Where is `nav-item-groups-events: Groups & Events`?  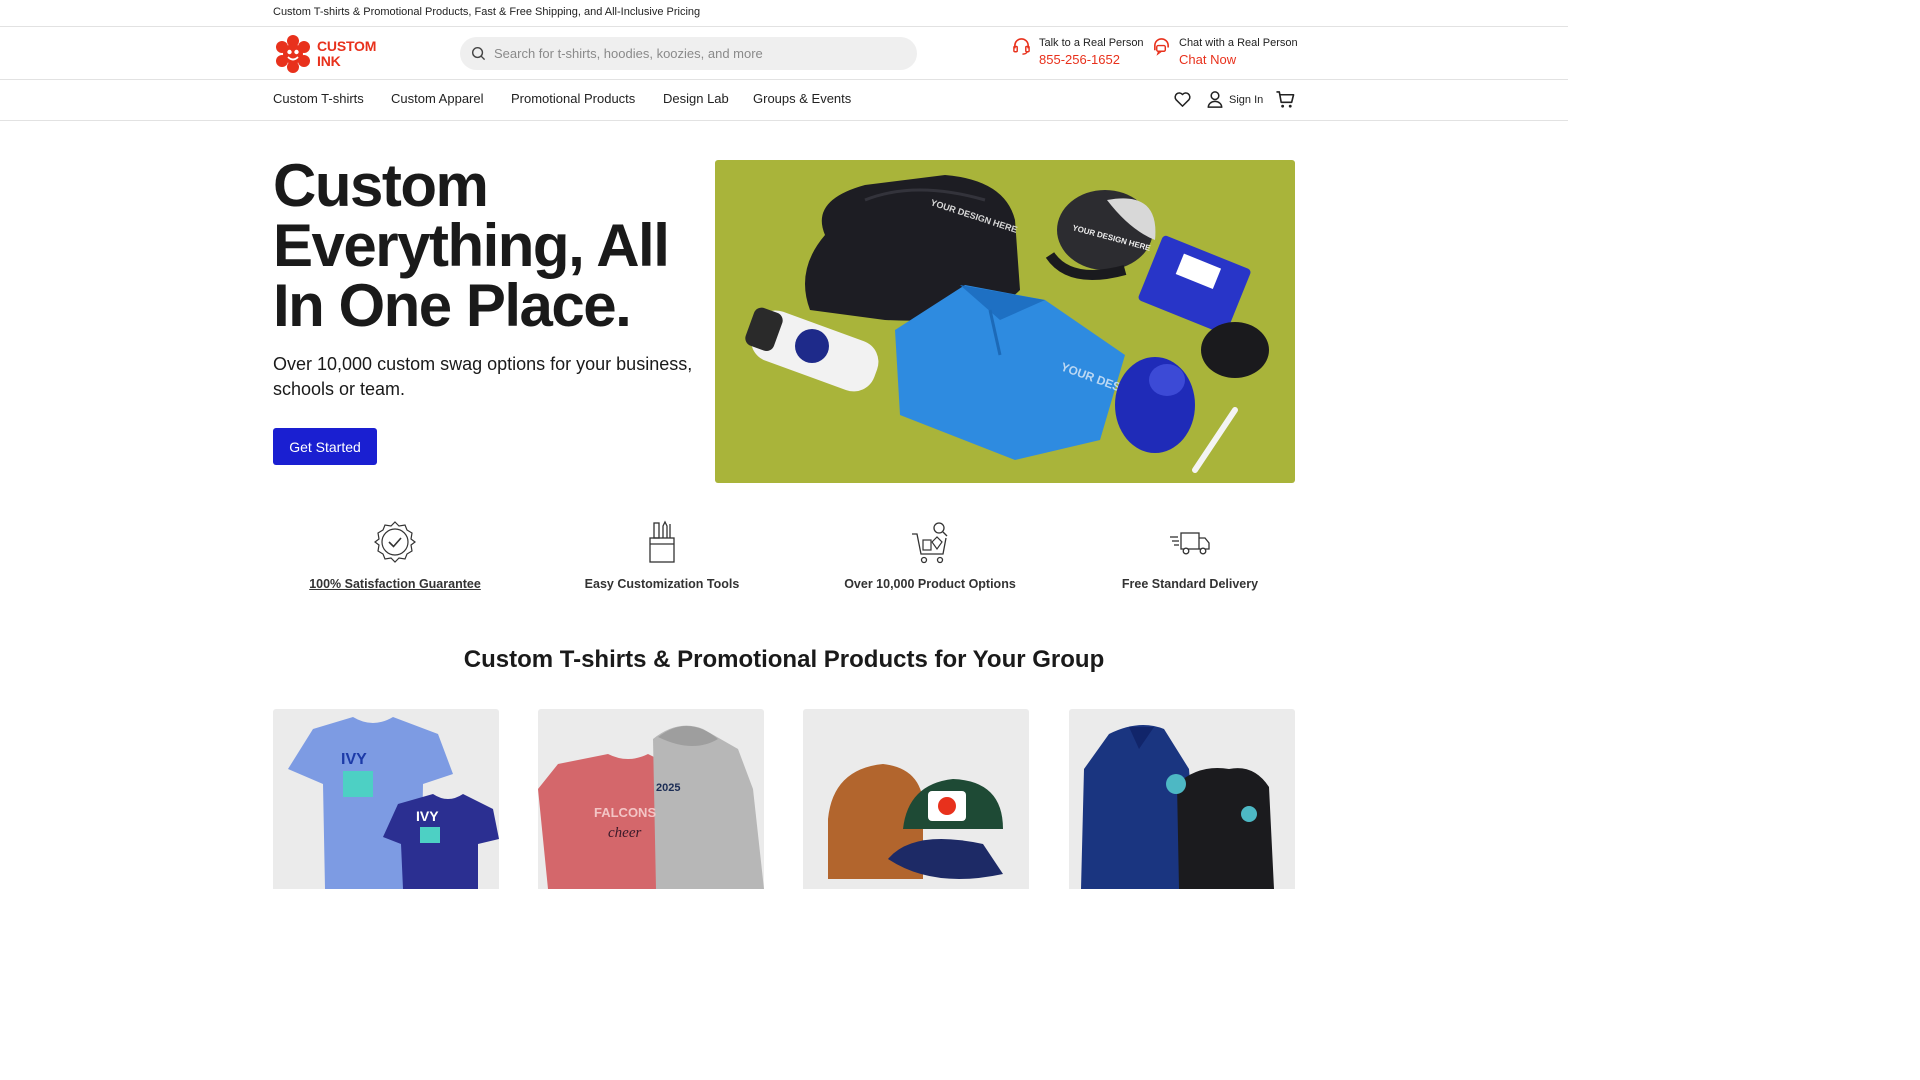
nav-item-groups-events: Groups & Events is located at coordinates (802, 98).